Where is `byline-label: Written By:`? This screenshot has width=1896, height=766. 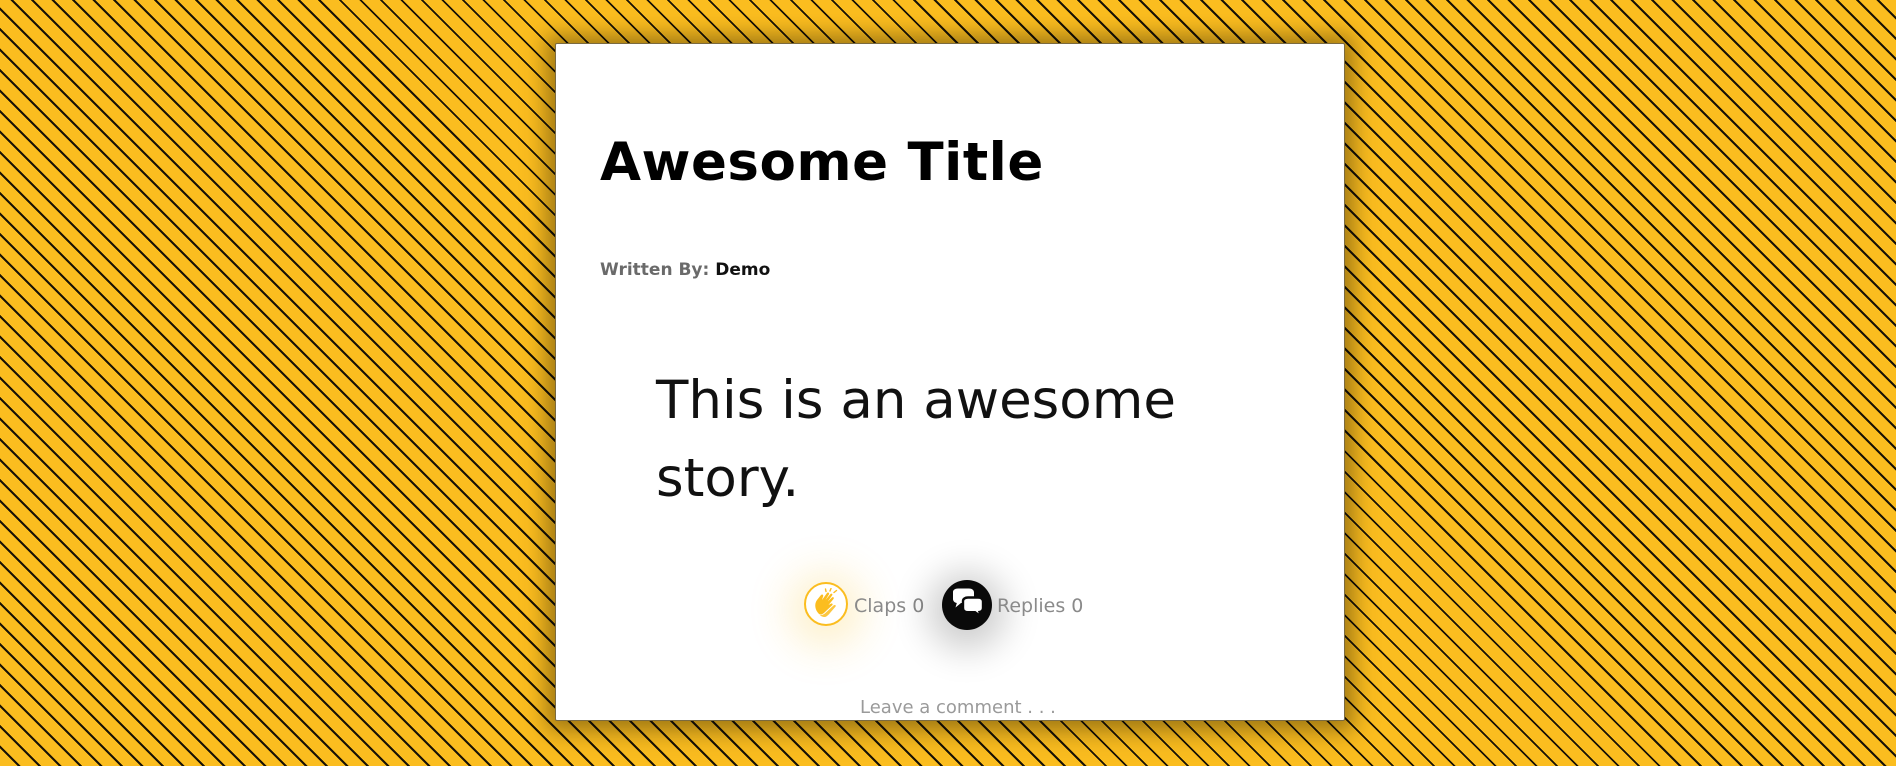
byline-label: Written By: is located at coordinates (655, 270).